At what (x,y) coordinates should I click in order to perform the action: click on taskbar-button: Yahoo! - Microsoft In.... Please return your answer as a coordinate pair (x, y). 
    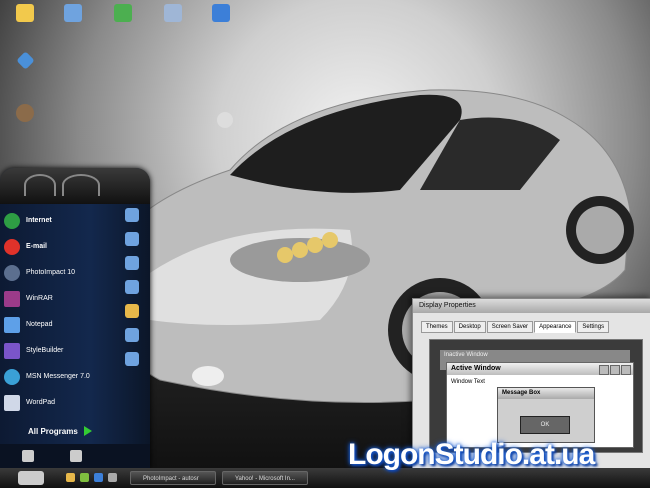
    Looking at the image, I should click on (265, 478).